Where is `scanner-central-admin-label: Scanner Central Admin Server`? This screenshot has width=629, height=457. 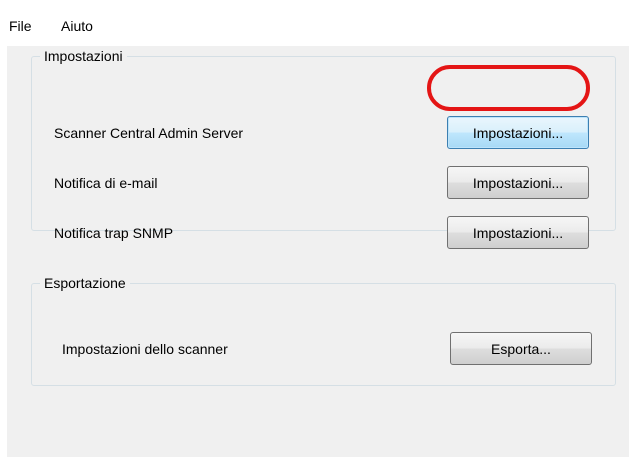
scanner-central-admin-label: Scanner Central Admin Server is located at coordinates (149, 133).